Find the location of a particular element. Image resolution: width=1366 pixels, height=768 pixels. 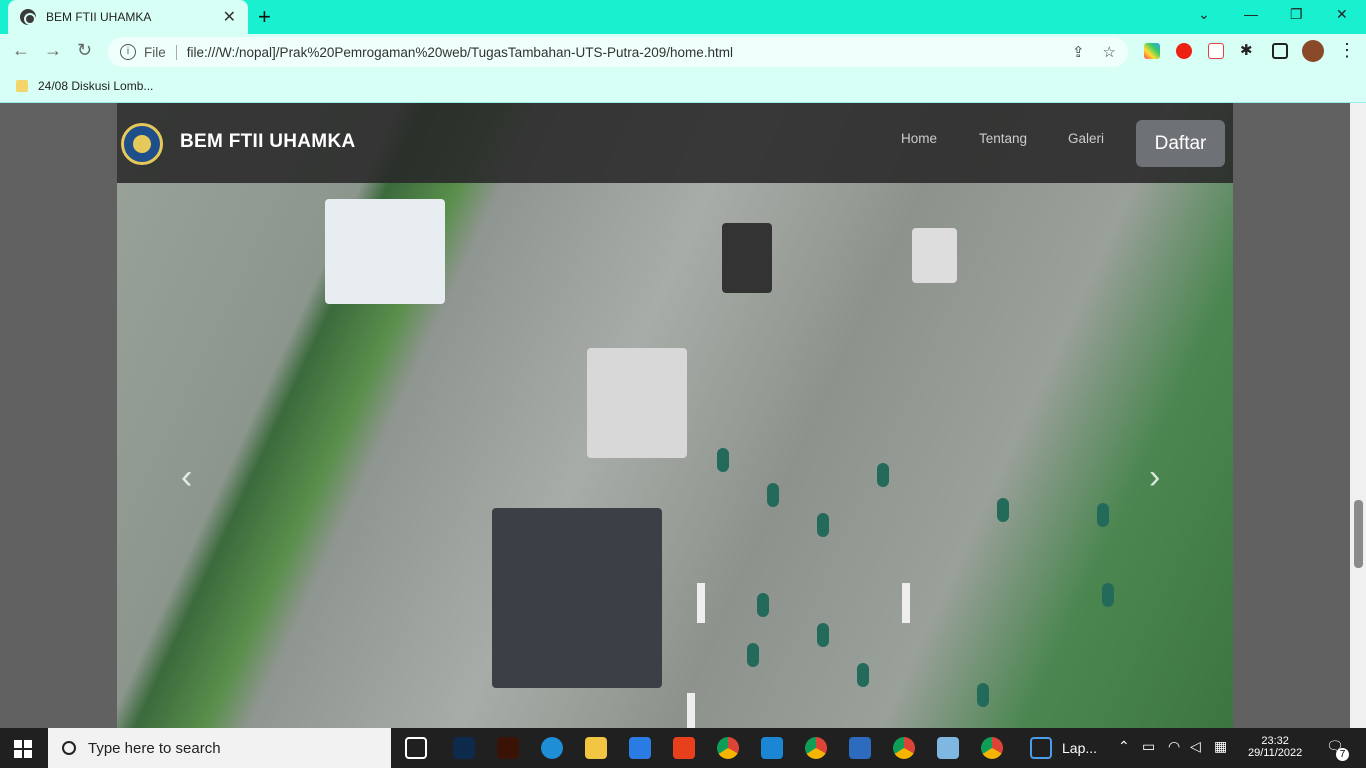

notepad-icon is located at coordinates (948, 748).